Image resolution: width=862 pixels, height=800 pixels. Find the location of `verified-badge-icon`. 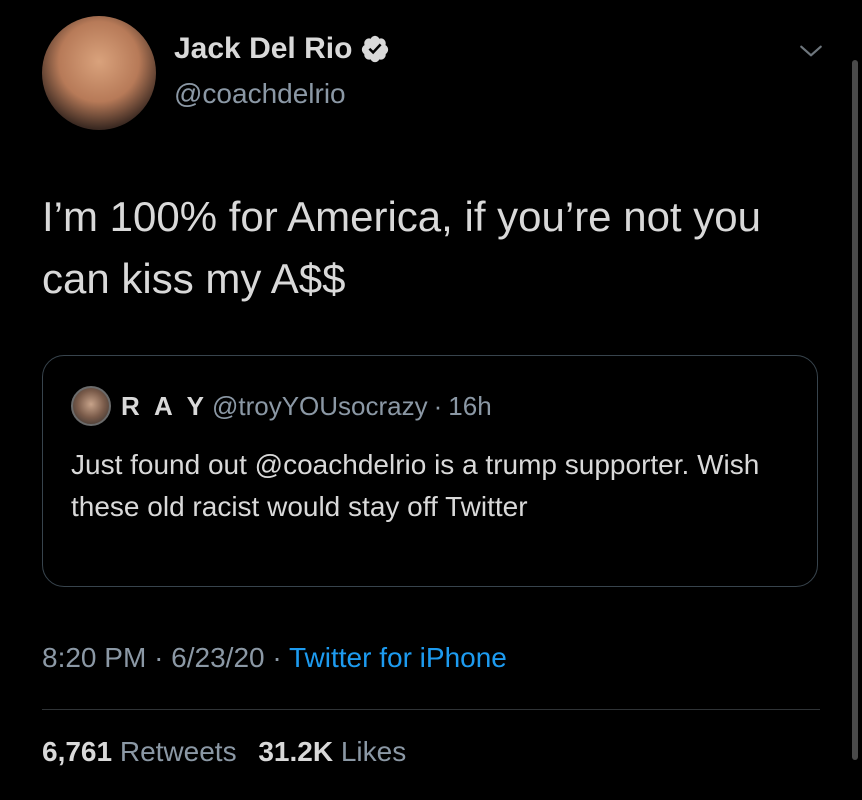

verified-badge-icon is located at coordinates (375, 49).